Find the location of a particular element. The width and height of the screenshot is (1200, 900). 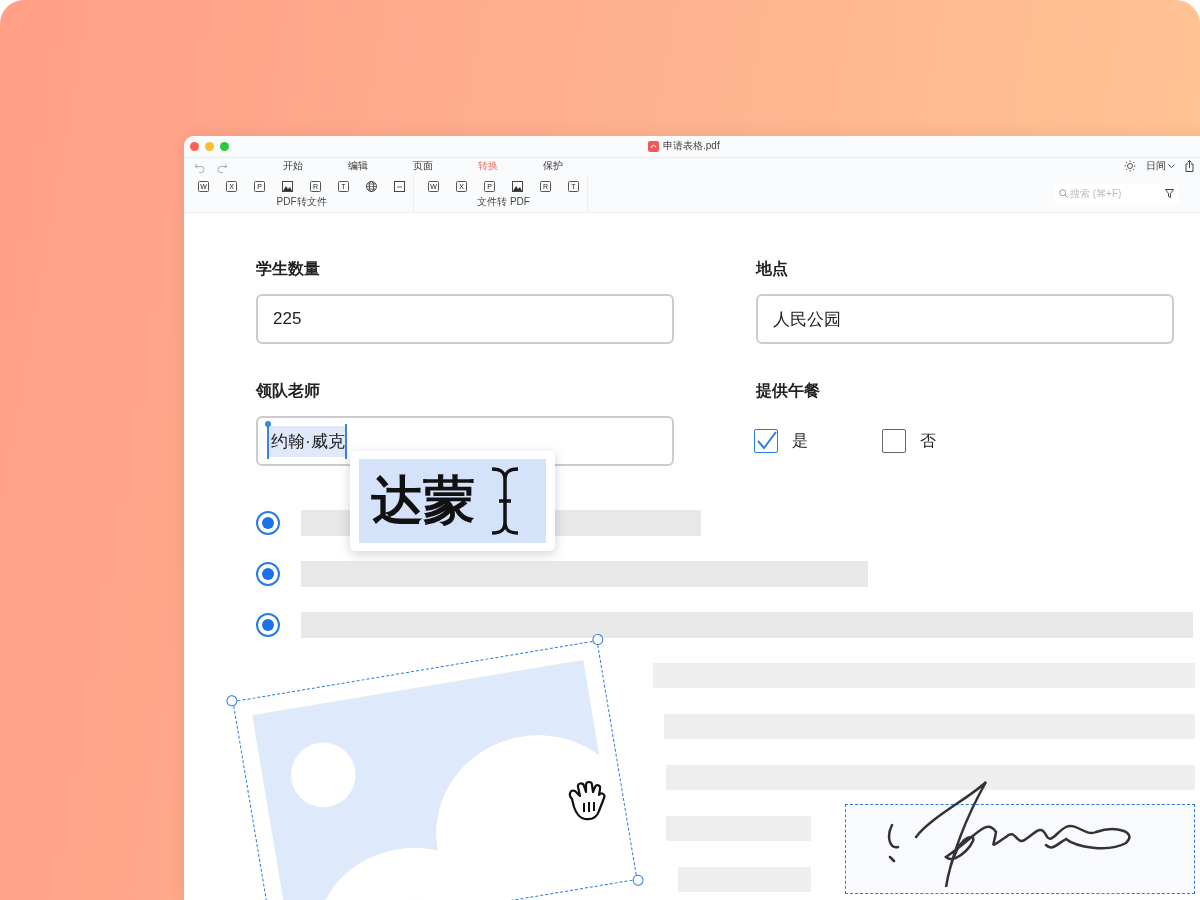

sun-icon is located at coordinates (1130, 166).